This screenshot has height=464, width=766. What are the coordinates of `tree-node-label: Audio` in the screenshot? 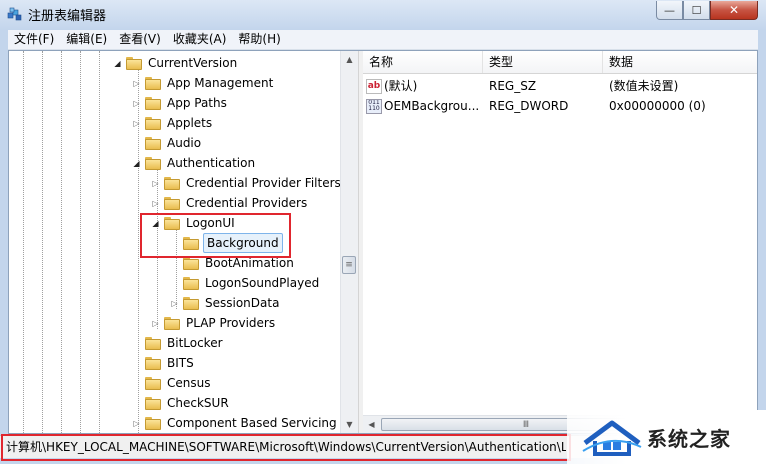 It's located at (184, 143).